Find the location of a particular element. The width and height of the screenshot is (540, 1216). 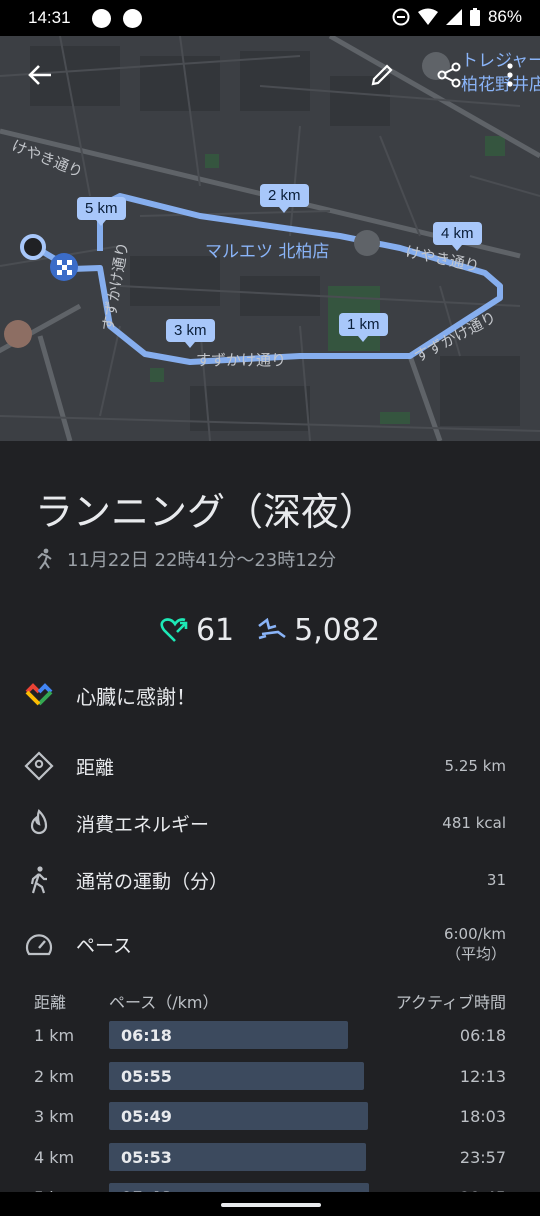

signal-icon is located at coordinates (453, 17).